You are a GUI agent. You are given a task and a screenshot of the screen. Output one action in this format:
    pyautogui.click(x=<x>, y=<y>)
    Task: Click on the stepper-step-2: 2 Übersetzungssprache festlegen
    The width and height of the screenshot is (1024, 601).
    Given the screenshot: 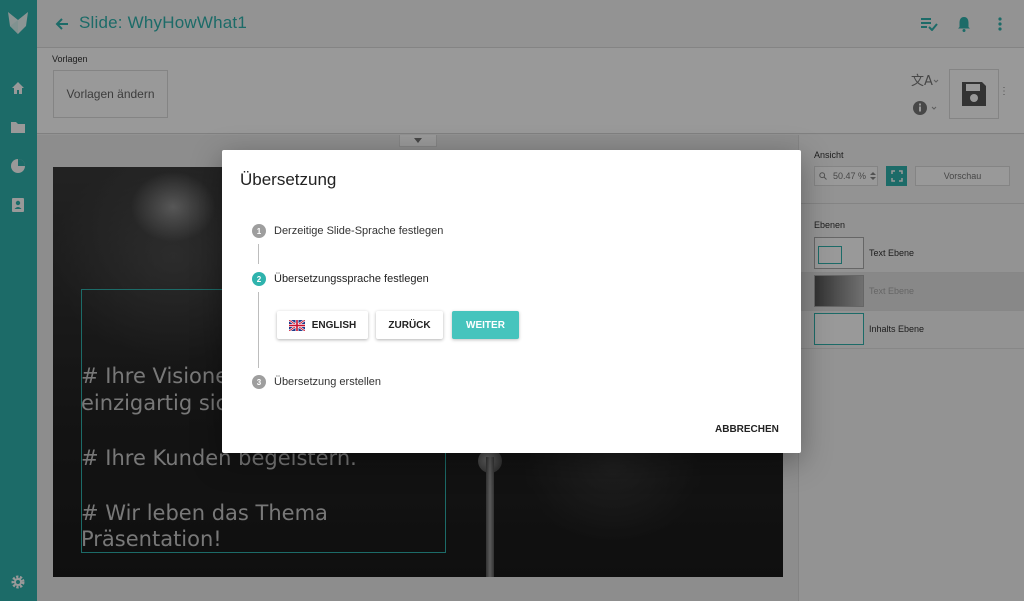 What is the action you would take?
    pyautogui.click(x=340, y=279)
    